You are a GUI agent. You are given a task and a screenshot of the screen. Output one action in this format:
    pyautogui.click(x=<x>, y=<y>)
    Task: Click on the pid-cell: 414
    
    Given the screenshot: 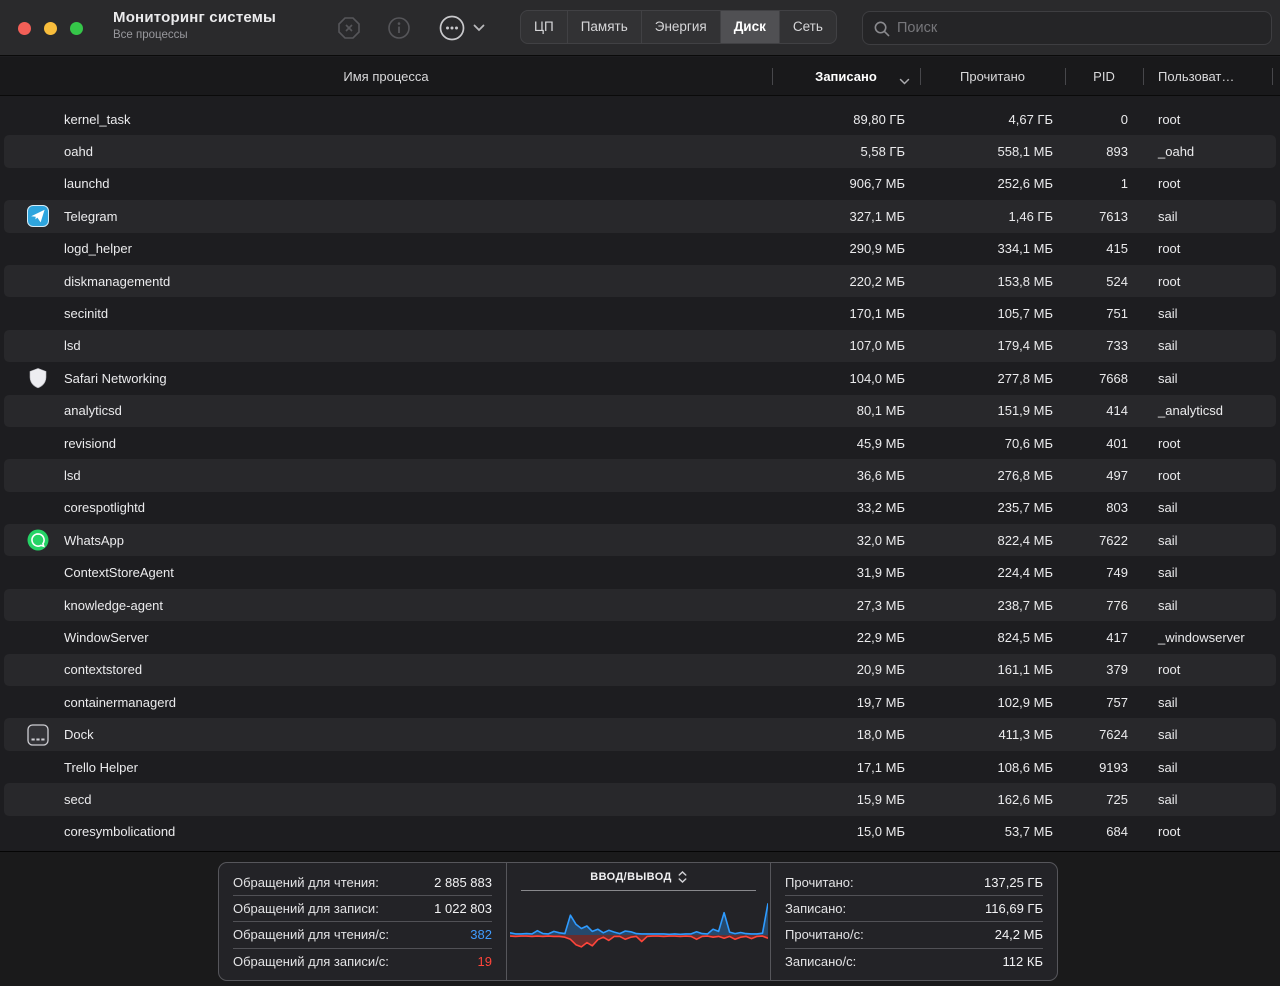 What is the action you would take?
    pyautogui.click(x=1117, y=411)
    